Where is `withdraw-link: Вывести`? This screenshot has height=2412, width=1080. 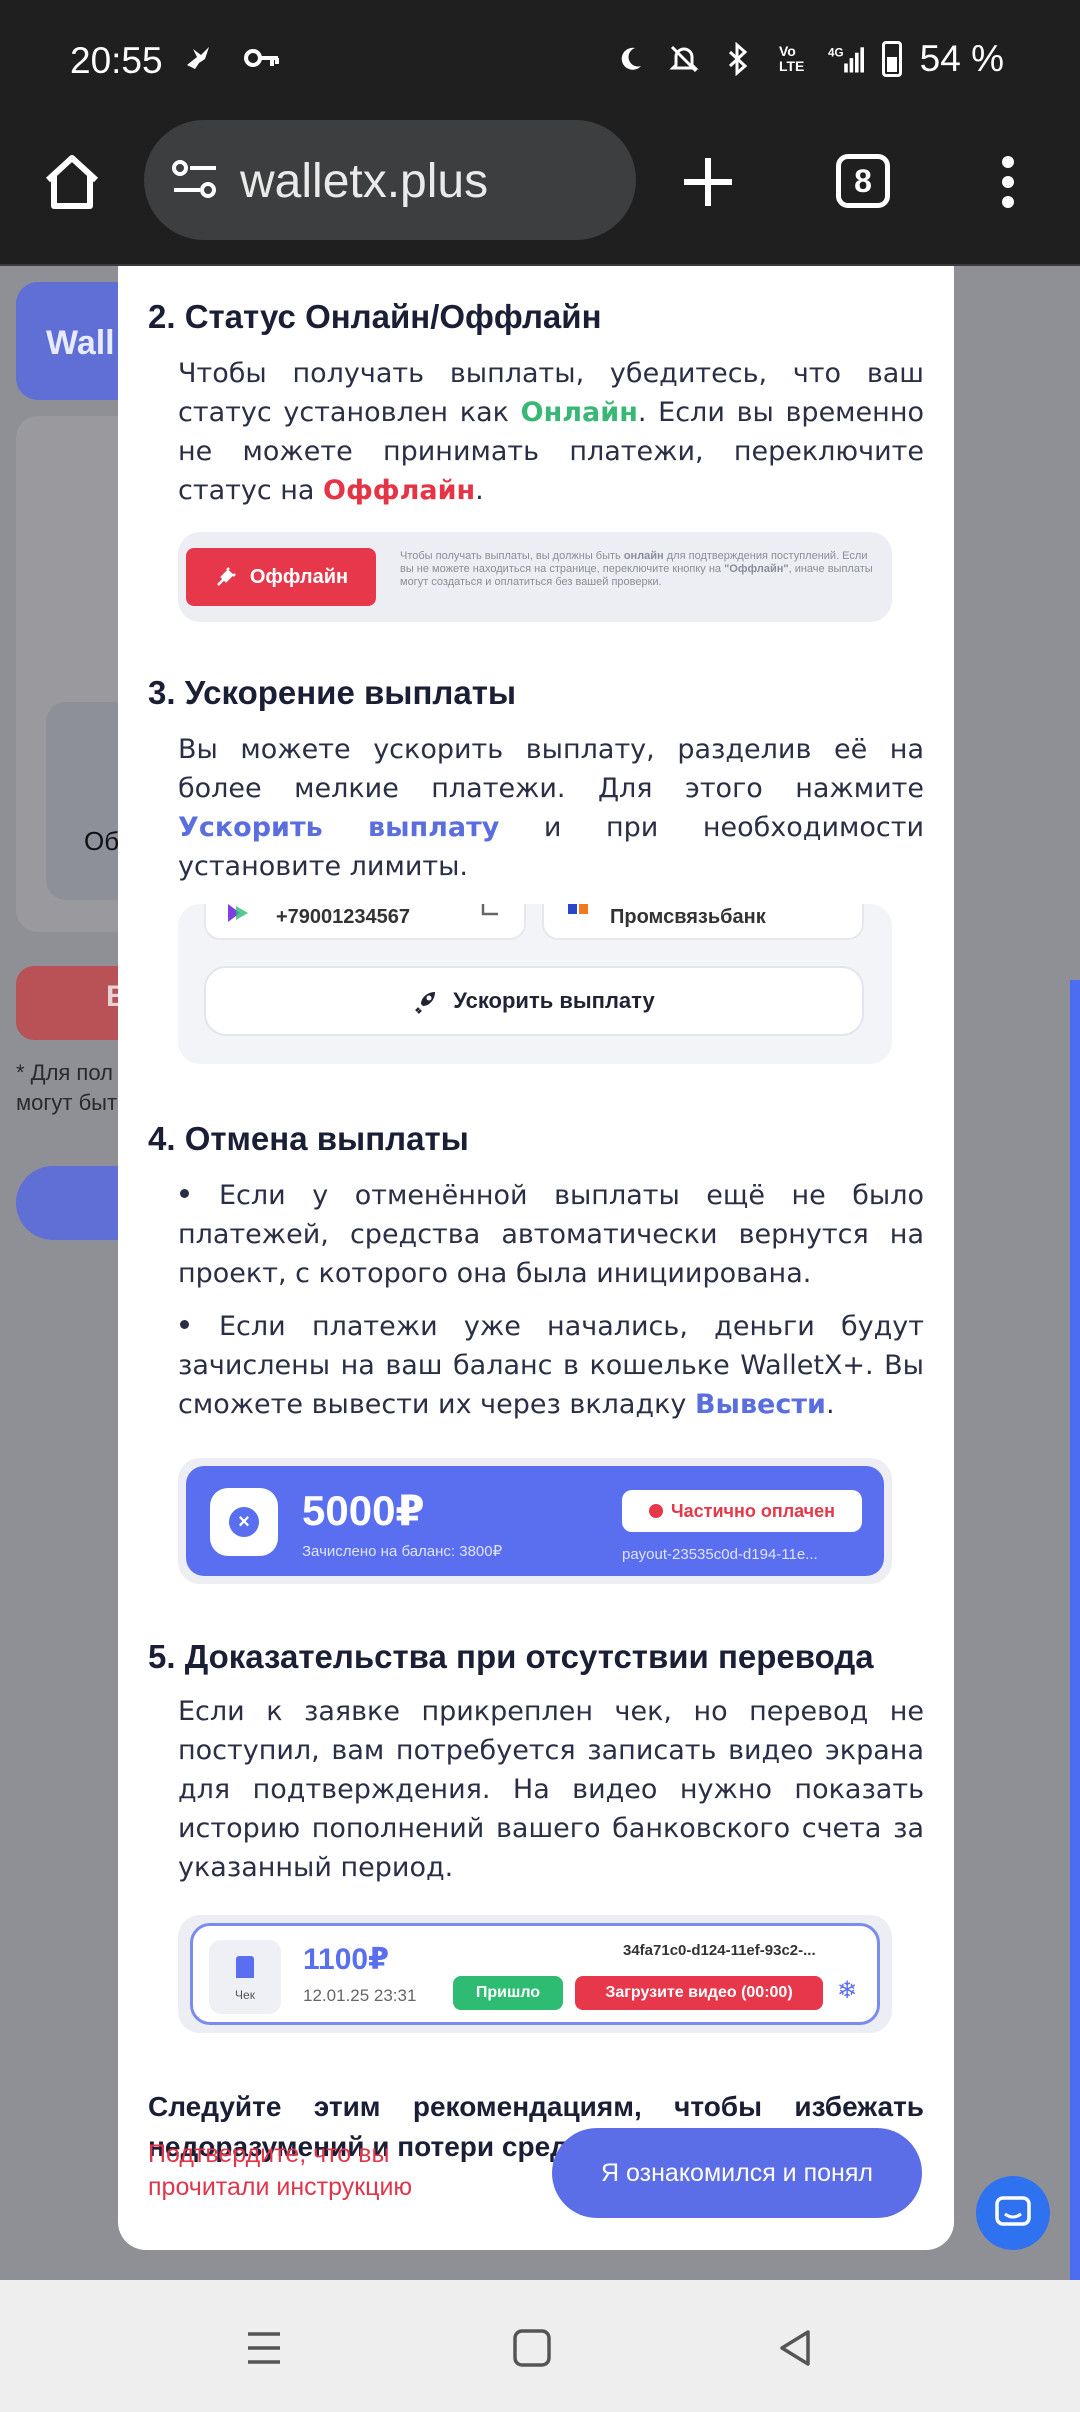
withdraw-link: Вывести is located at coordinates (760, 1404).